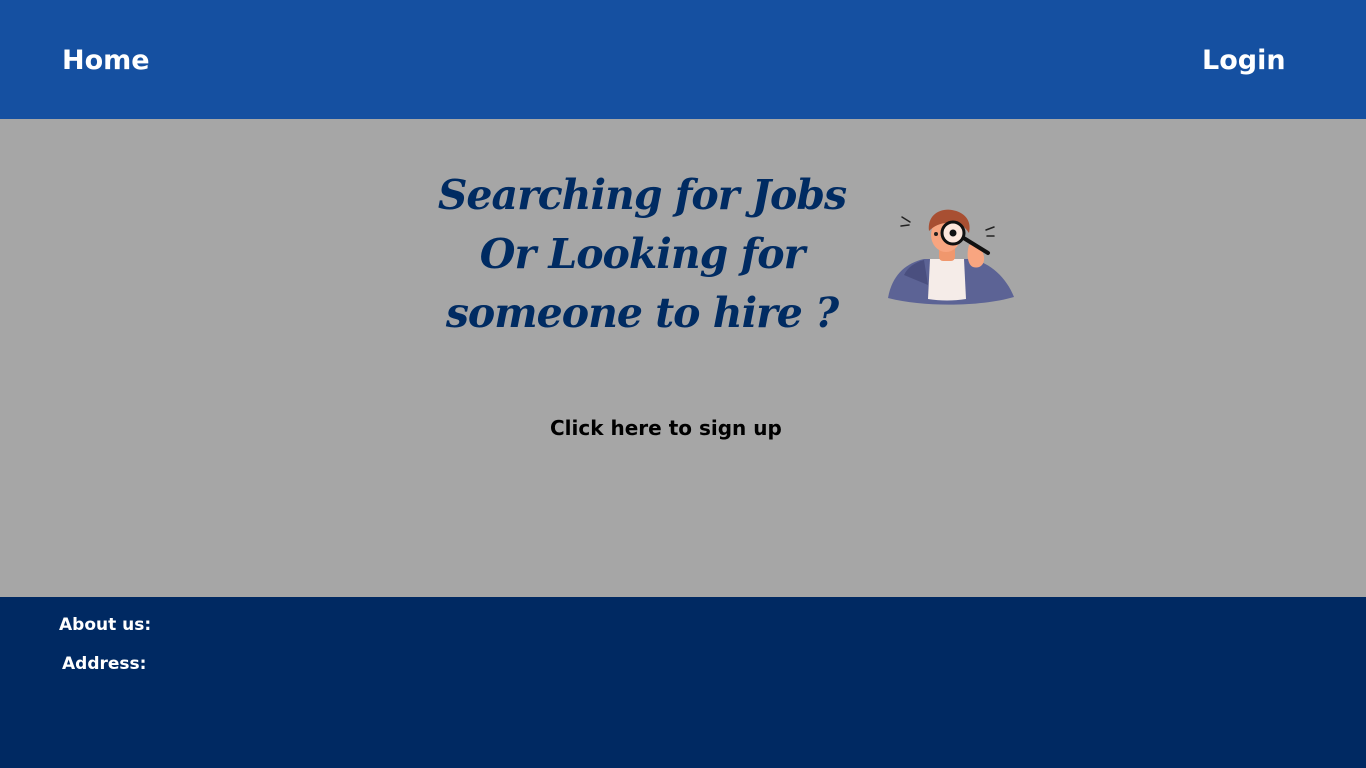 This screenshot has width=1366, height=768. I want to click on headline-line-3: someone to hire ?, so click(642, 313).